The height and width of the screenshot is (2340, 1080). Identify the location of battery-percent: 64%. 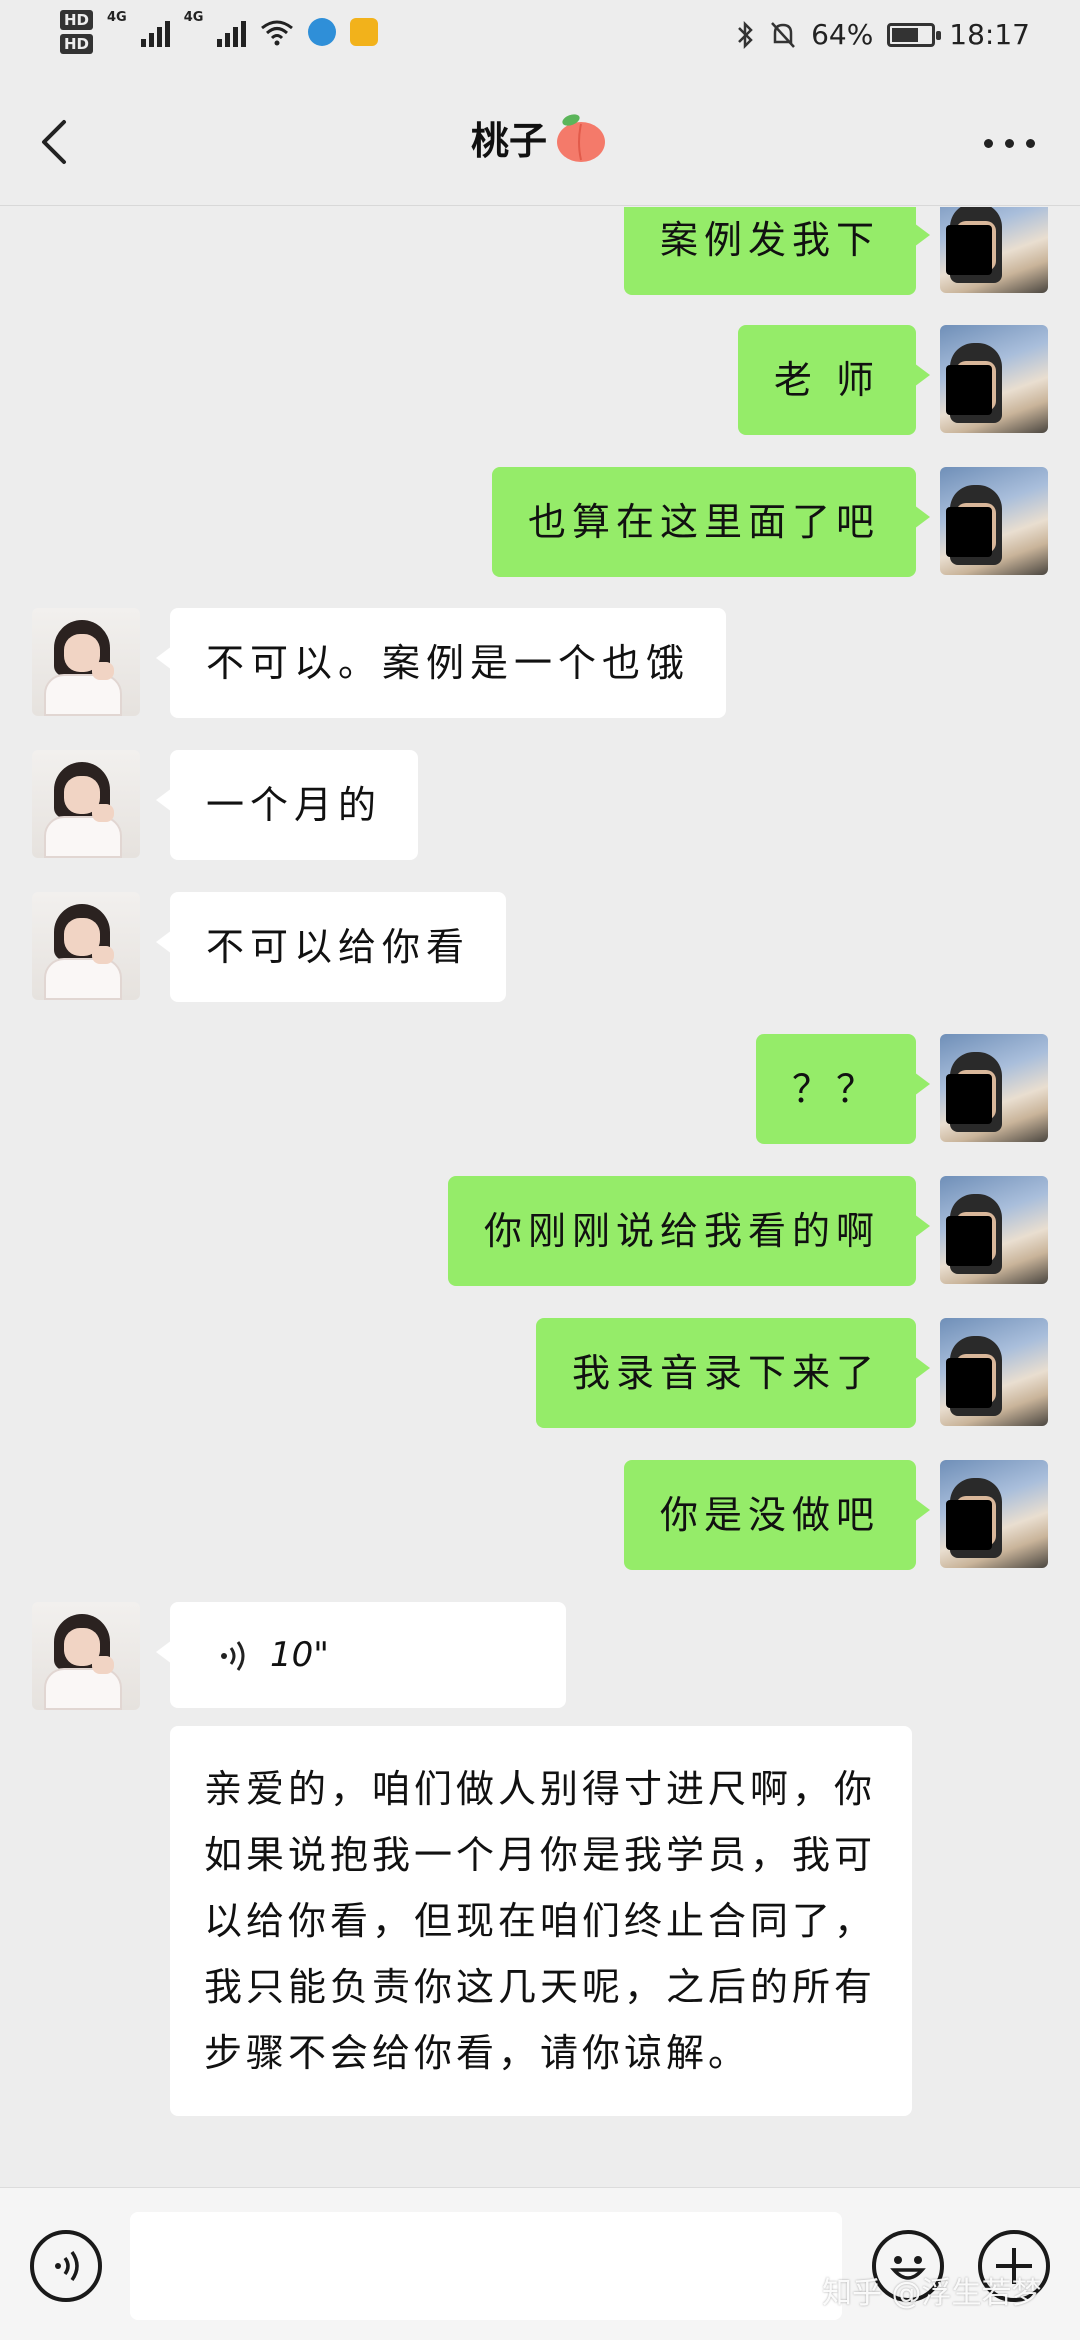
(842, 34).